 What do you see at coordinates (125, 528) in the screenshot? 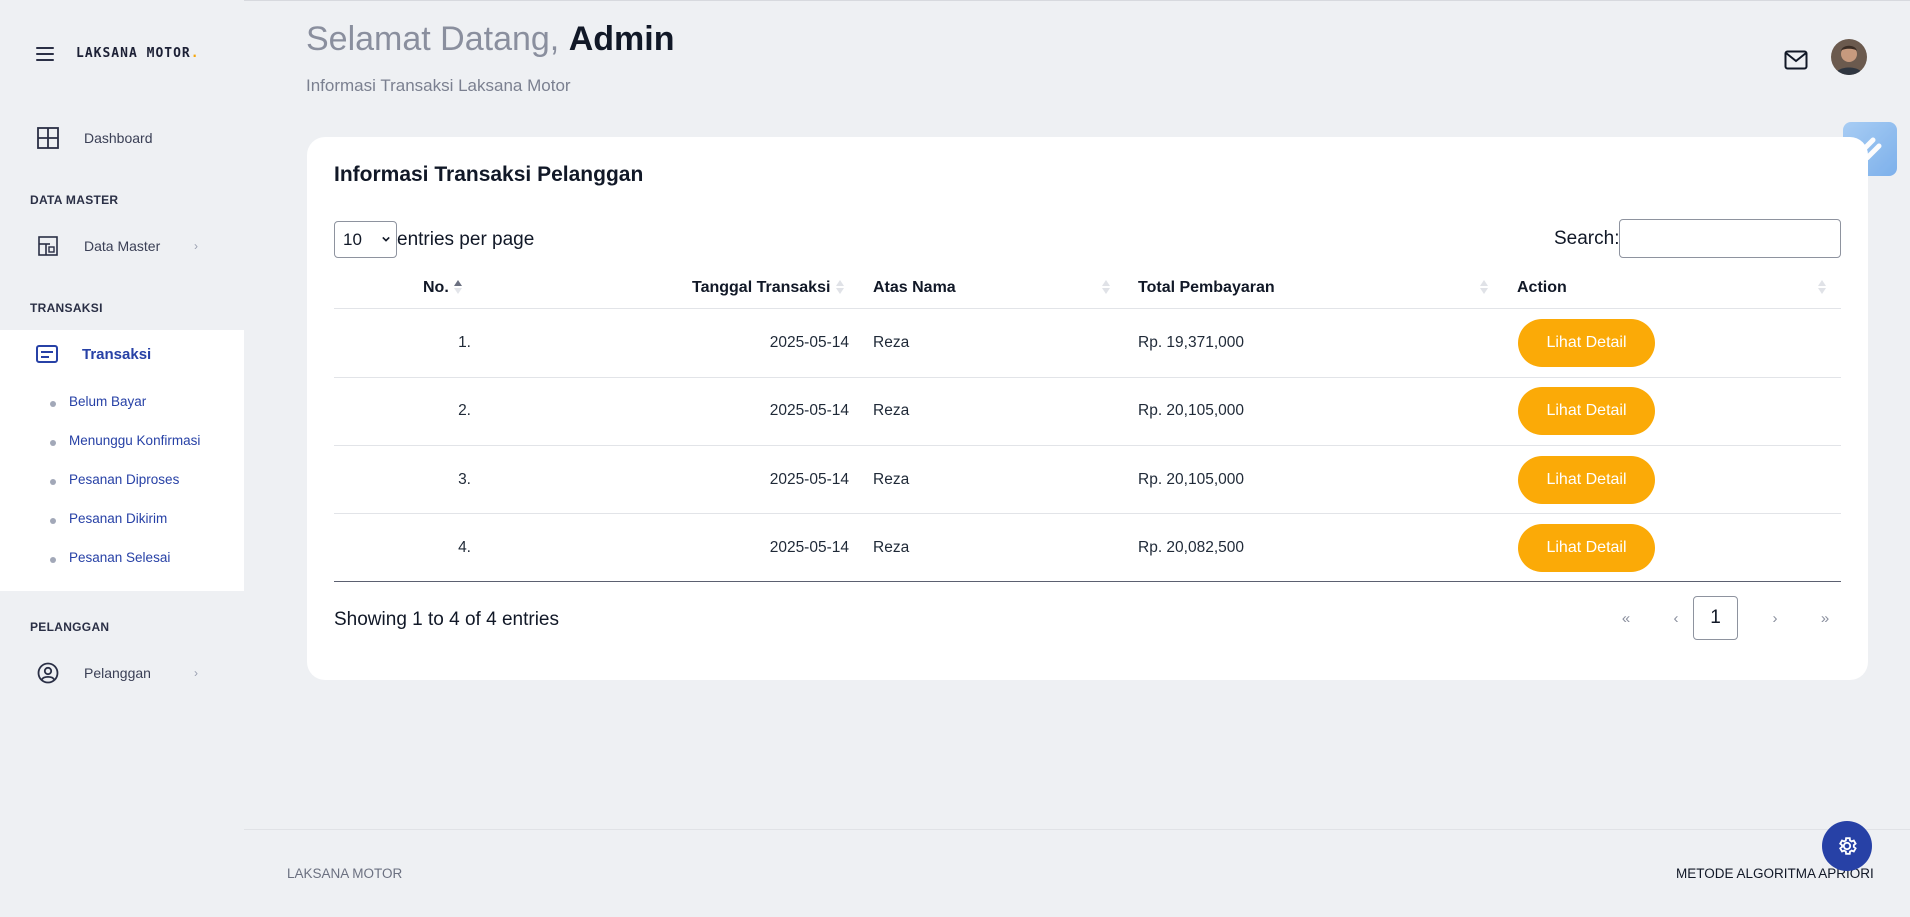
I see `submenu-item-pesanan-dikirim: Pesanan Dikirim` at bounding box center [125, 528].